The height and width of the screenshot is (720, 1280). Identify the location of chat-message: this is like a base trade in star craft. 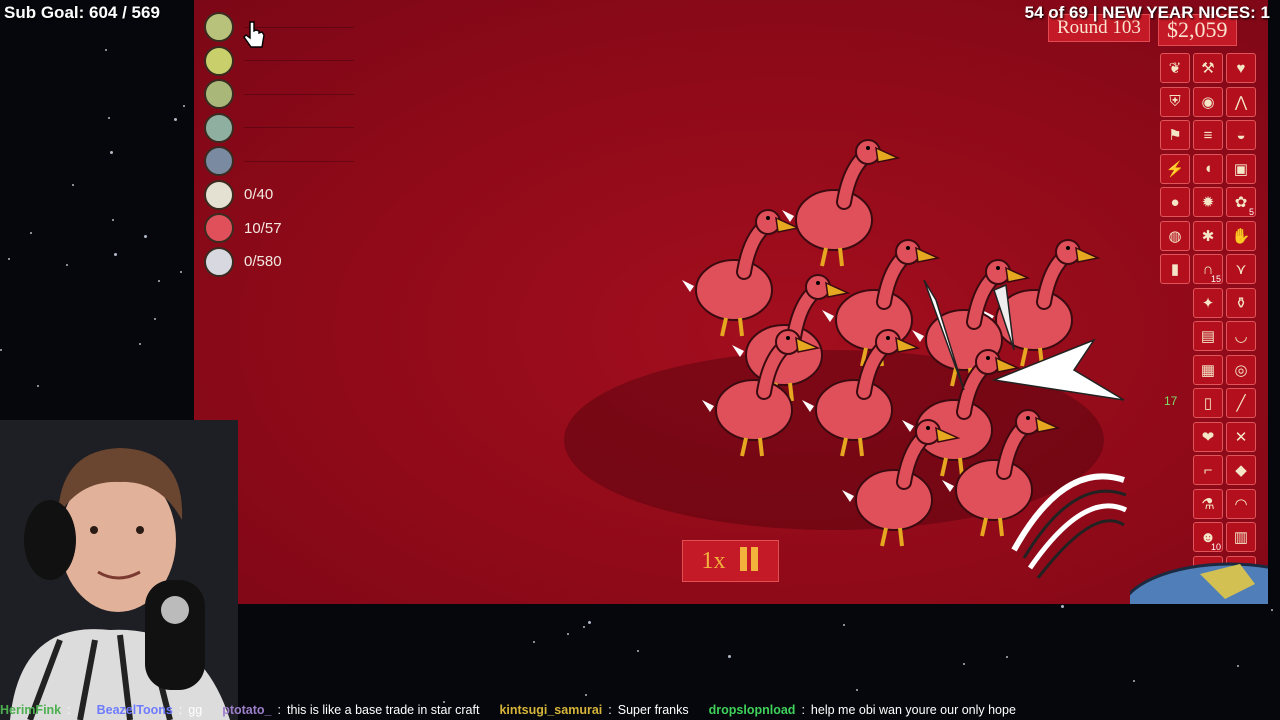
(383, 710).